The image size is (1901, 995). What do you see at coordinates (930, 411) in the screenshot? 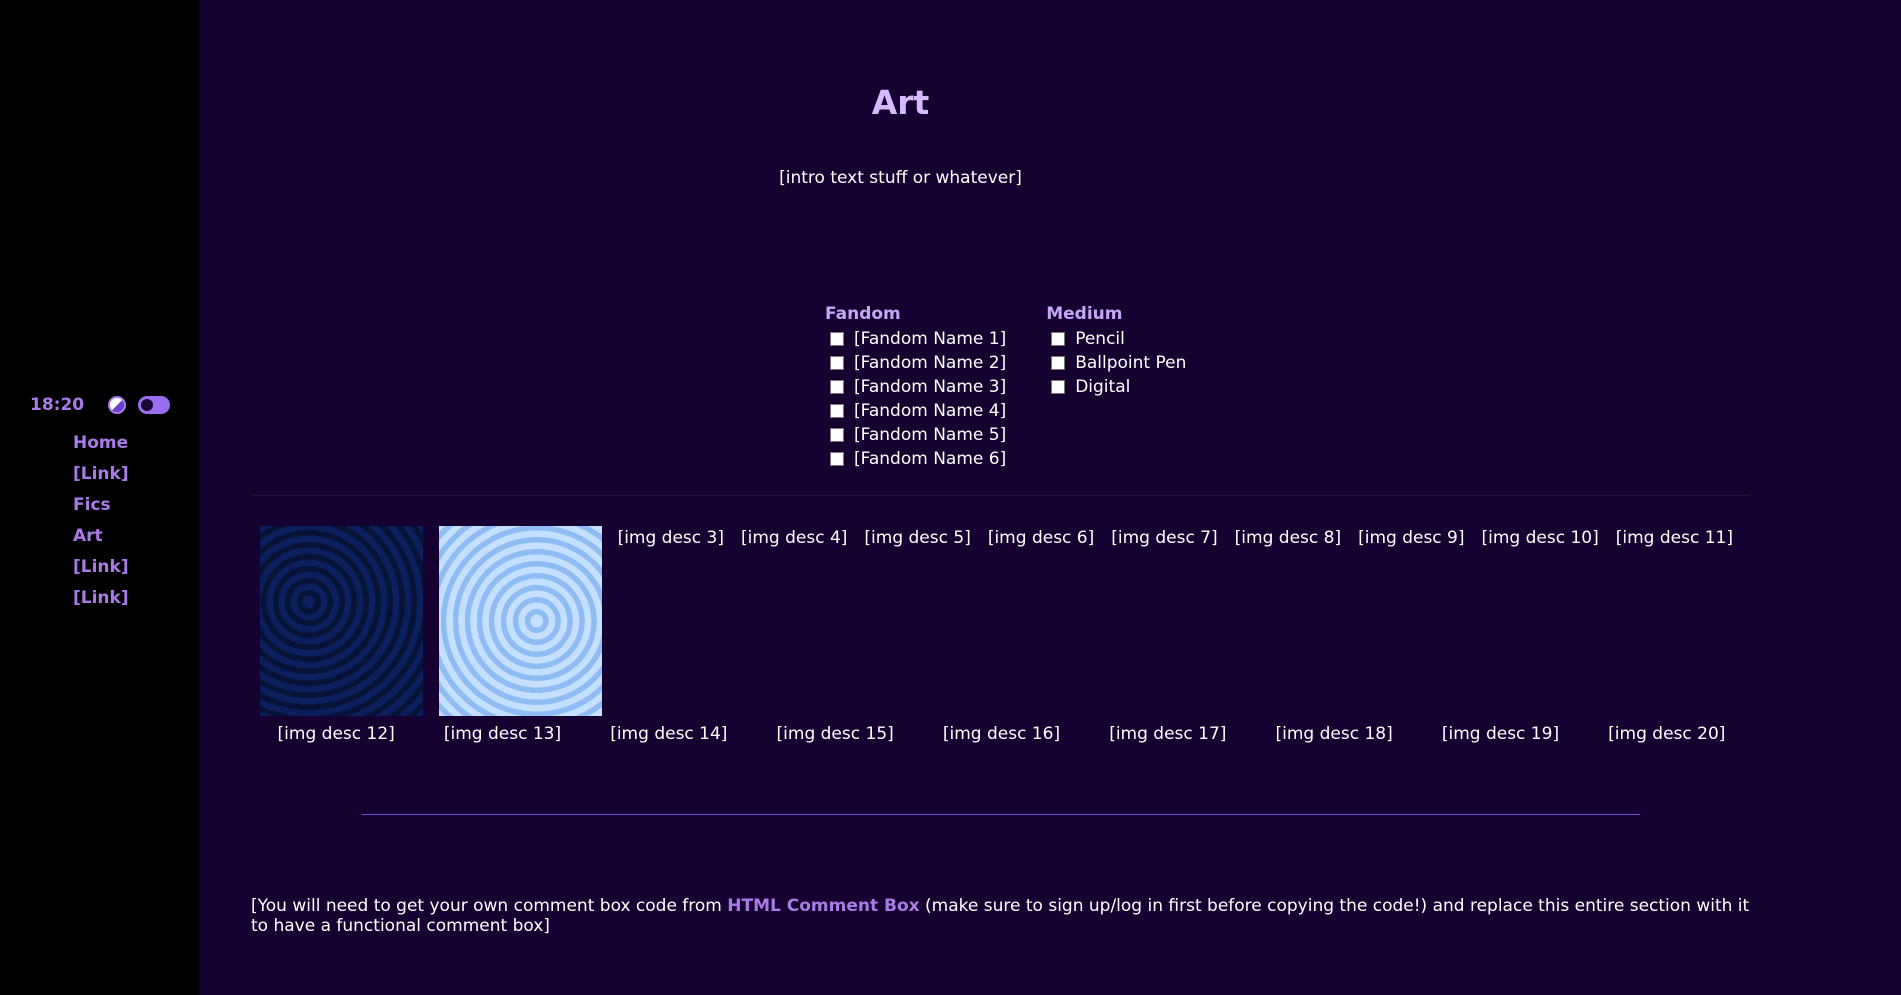
I see `filter-label: [Fandom Name 4]` at bounding box center [930, 411].